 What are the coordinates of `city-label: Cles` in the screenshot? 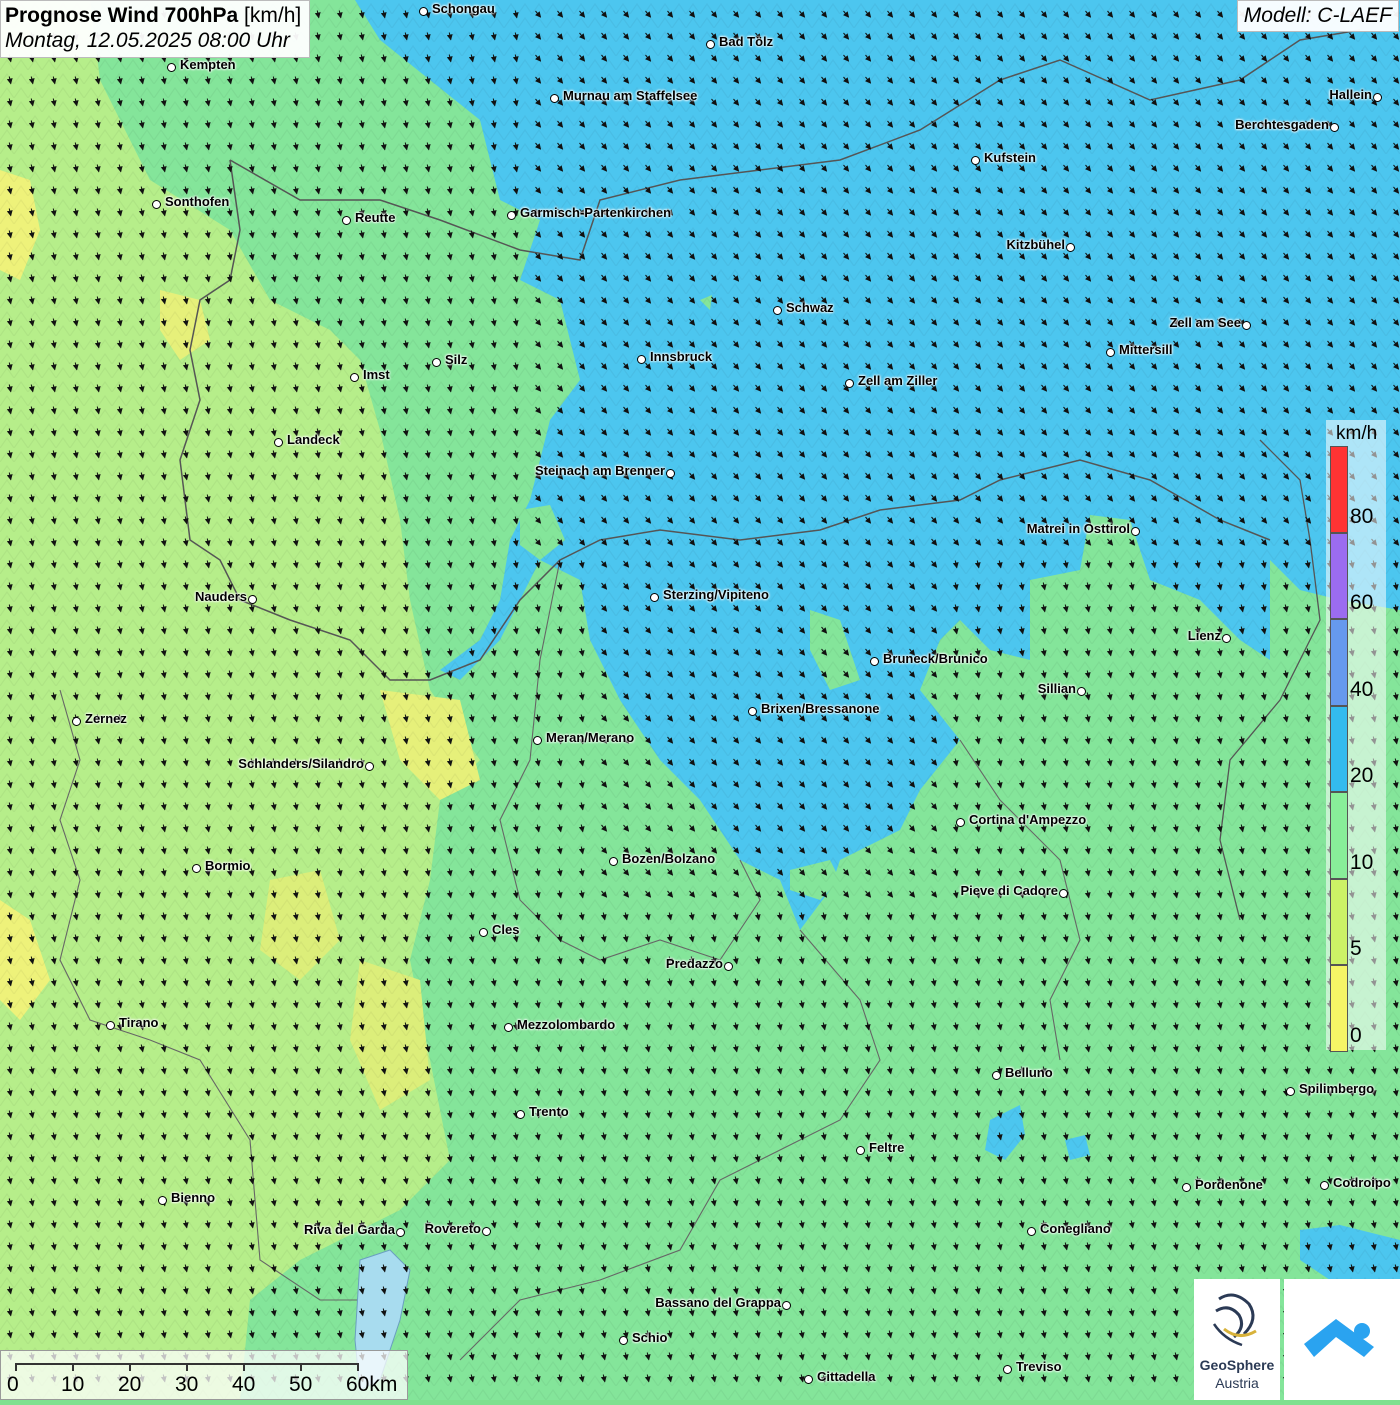 It's located at (506, 929).